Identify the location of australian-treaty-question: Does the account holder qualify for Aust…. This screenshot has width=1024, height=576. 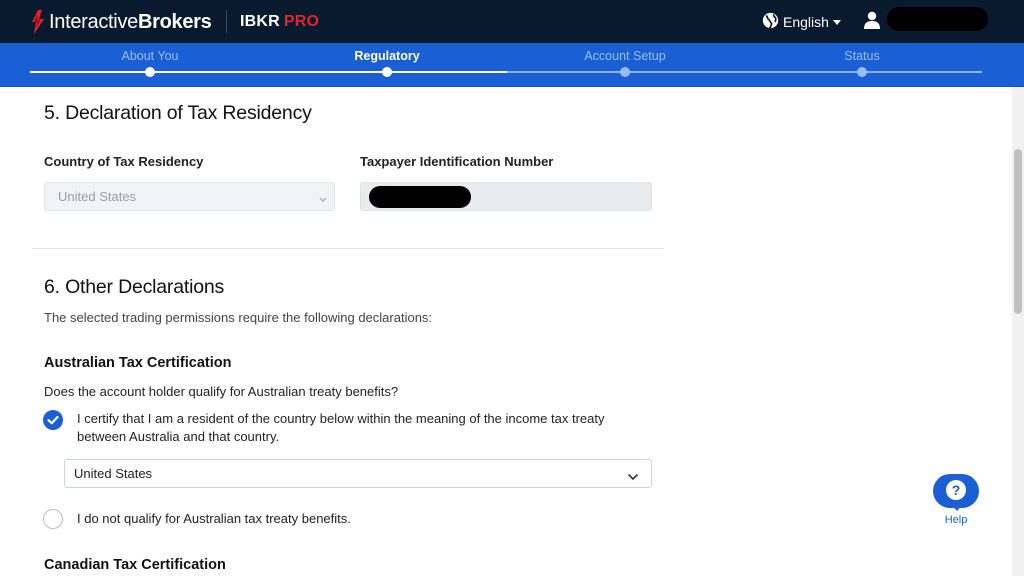
(221, 391).